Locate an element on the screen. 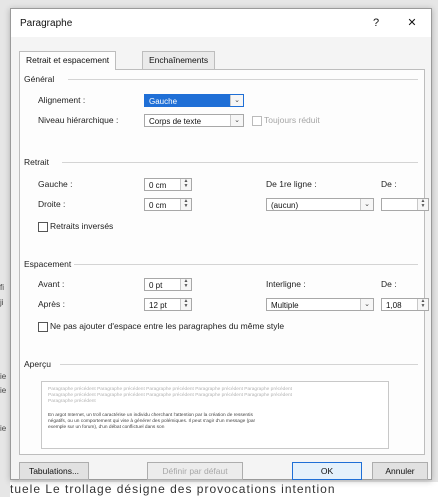 The height and width of the screenshot is (497, 438). ok-button: OK is located at coordinates (327, 471).